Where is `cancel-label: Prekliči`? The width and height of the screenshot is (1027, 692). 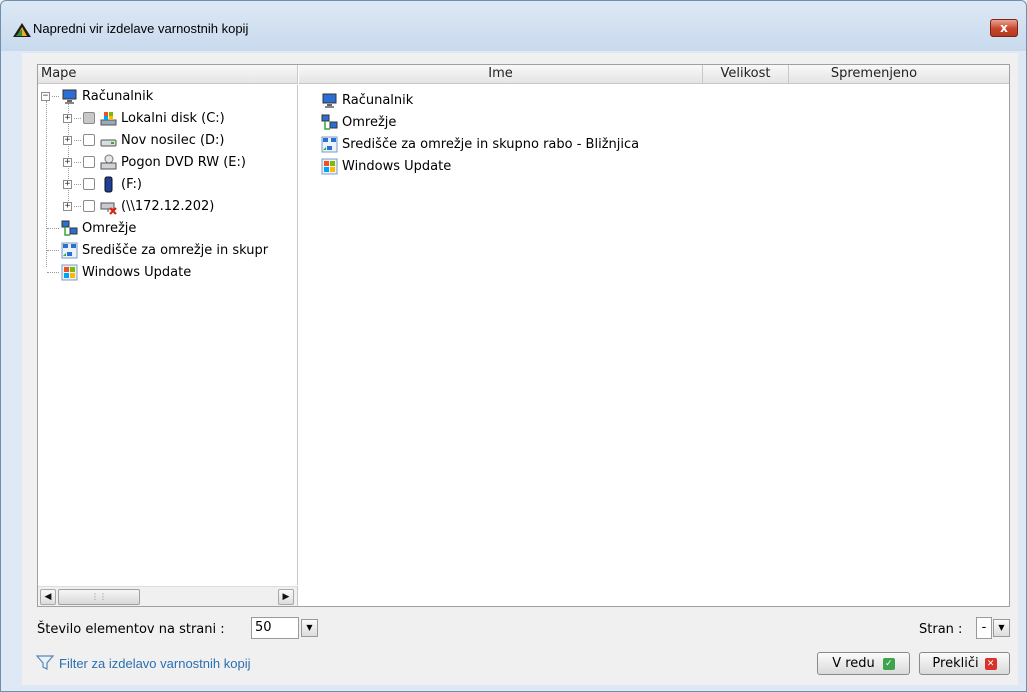 cancel-label: Prekliči is located at coordinates (955, 663).